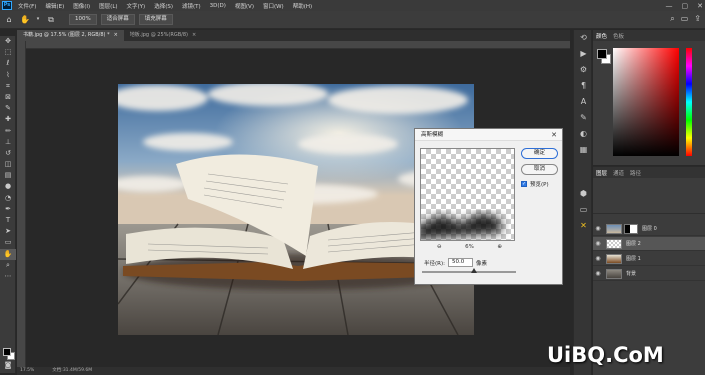 The image size is (705, 375). What do you see at coordinates (554, 135) in the screenshot?
I see `close-icon: ✕` at bounding box center [554, 135].